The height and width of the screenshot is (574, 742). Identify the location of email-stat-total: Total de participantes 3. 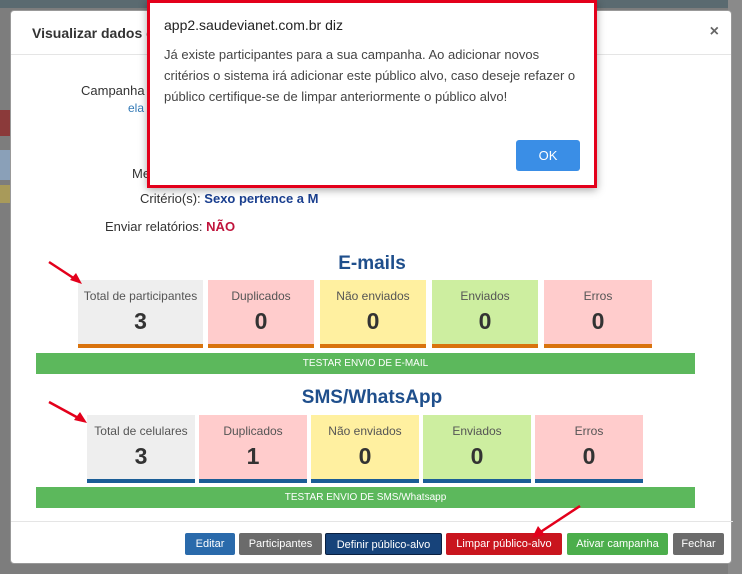
(140, 314).